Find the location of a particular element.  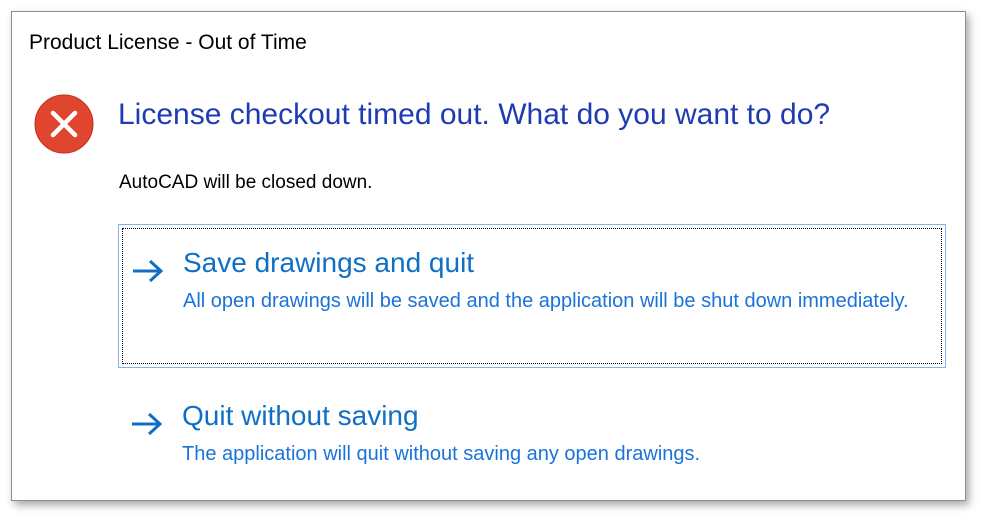

error-icon is located at coordinates (64, 124).